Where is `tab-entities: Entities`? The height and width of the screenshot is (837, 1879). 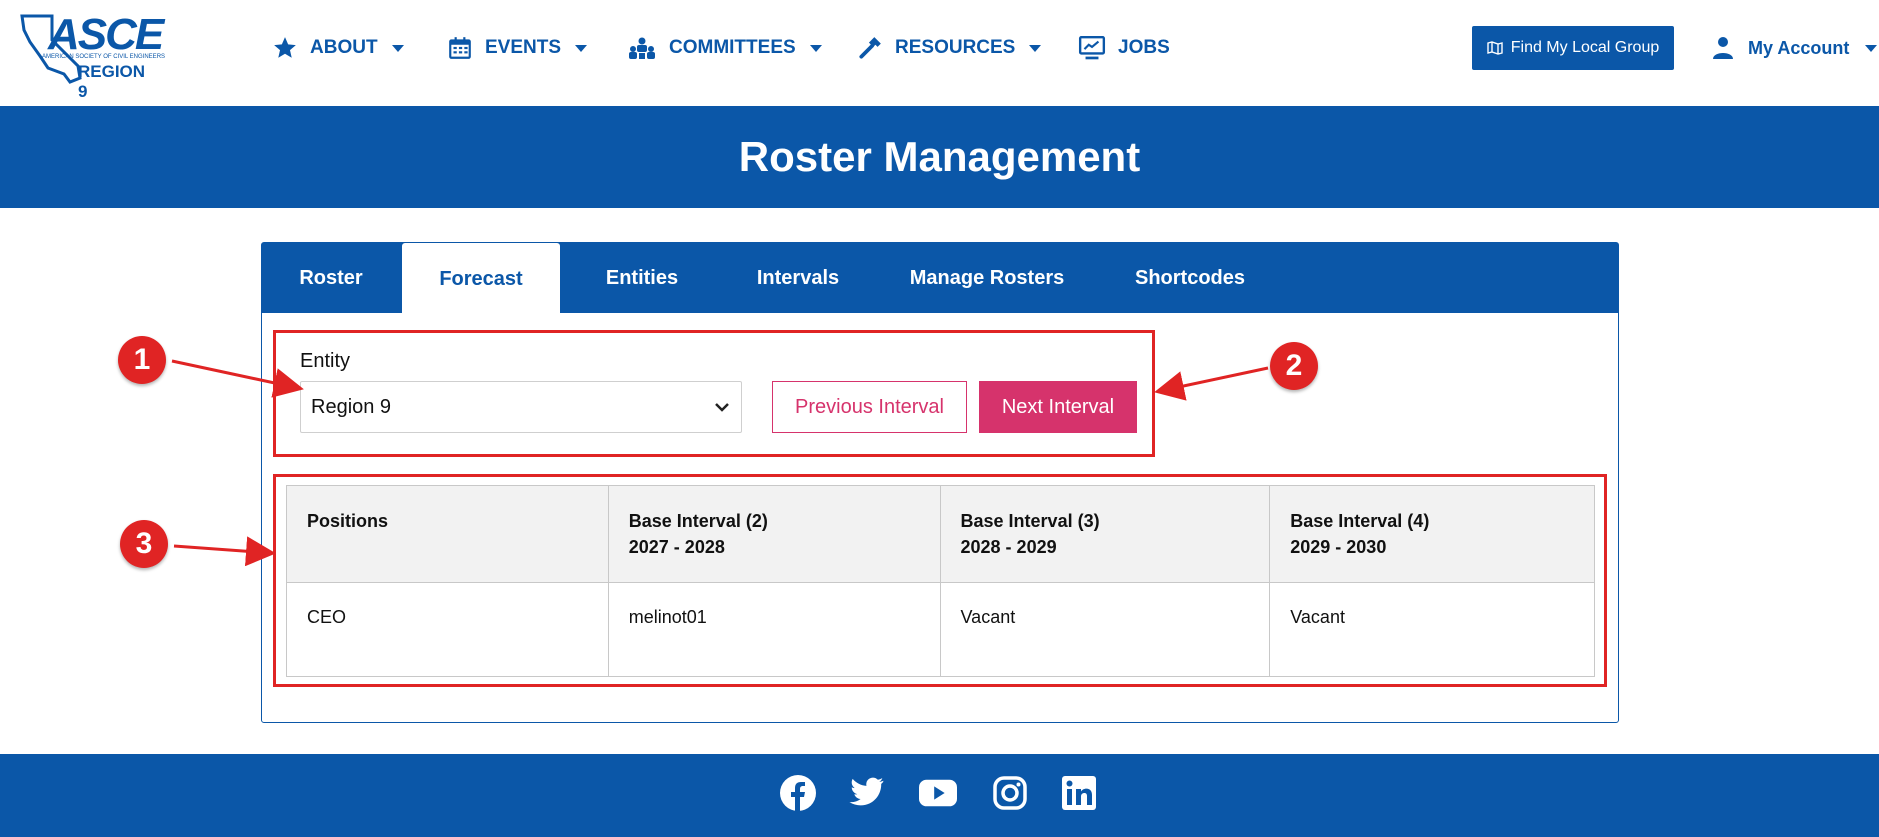 tab-entities: Entities is located at coordinates (642, 278).